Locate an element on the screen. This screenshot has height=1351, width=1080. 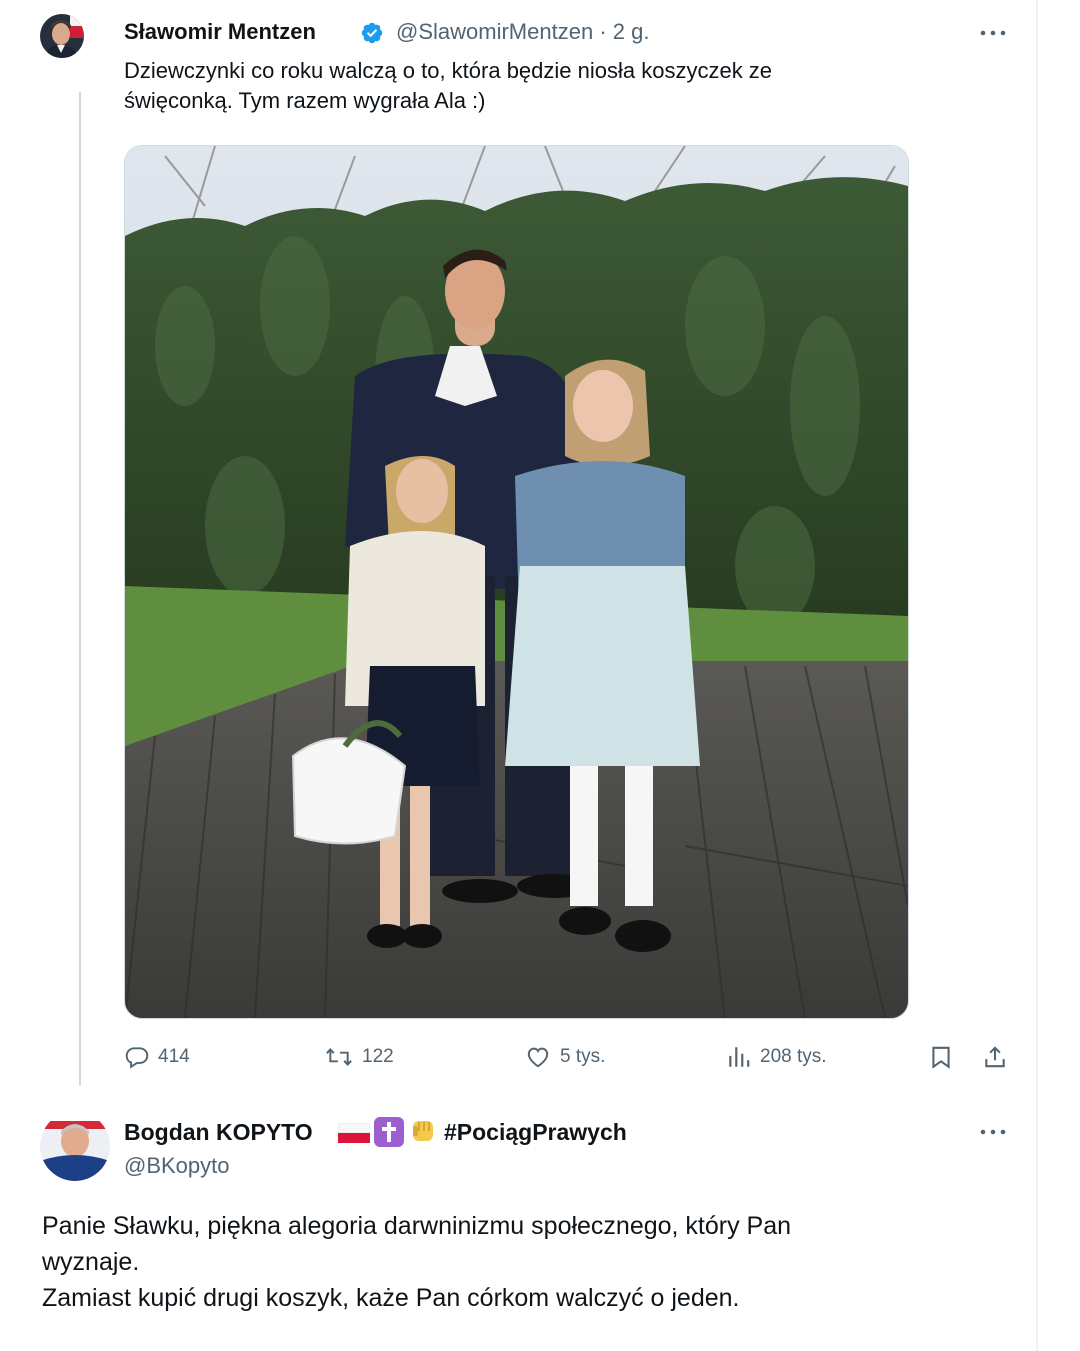
tweet-time: 2 g. is located at coordinates (631, 31).